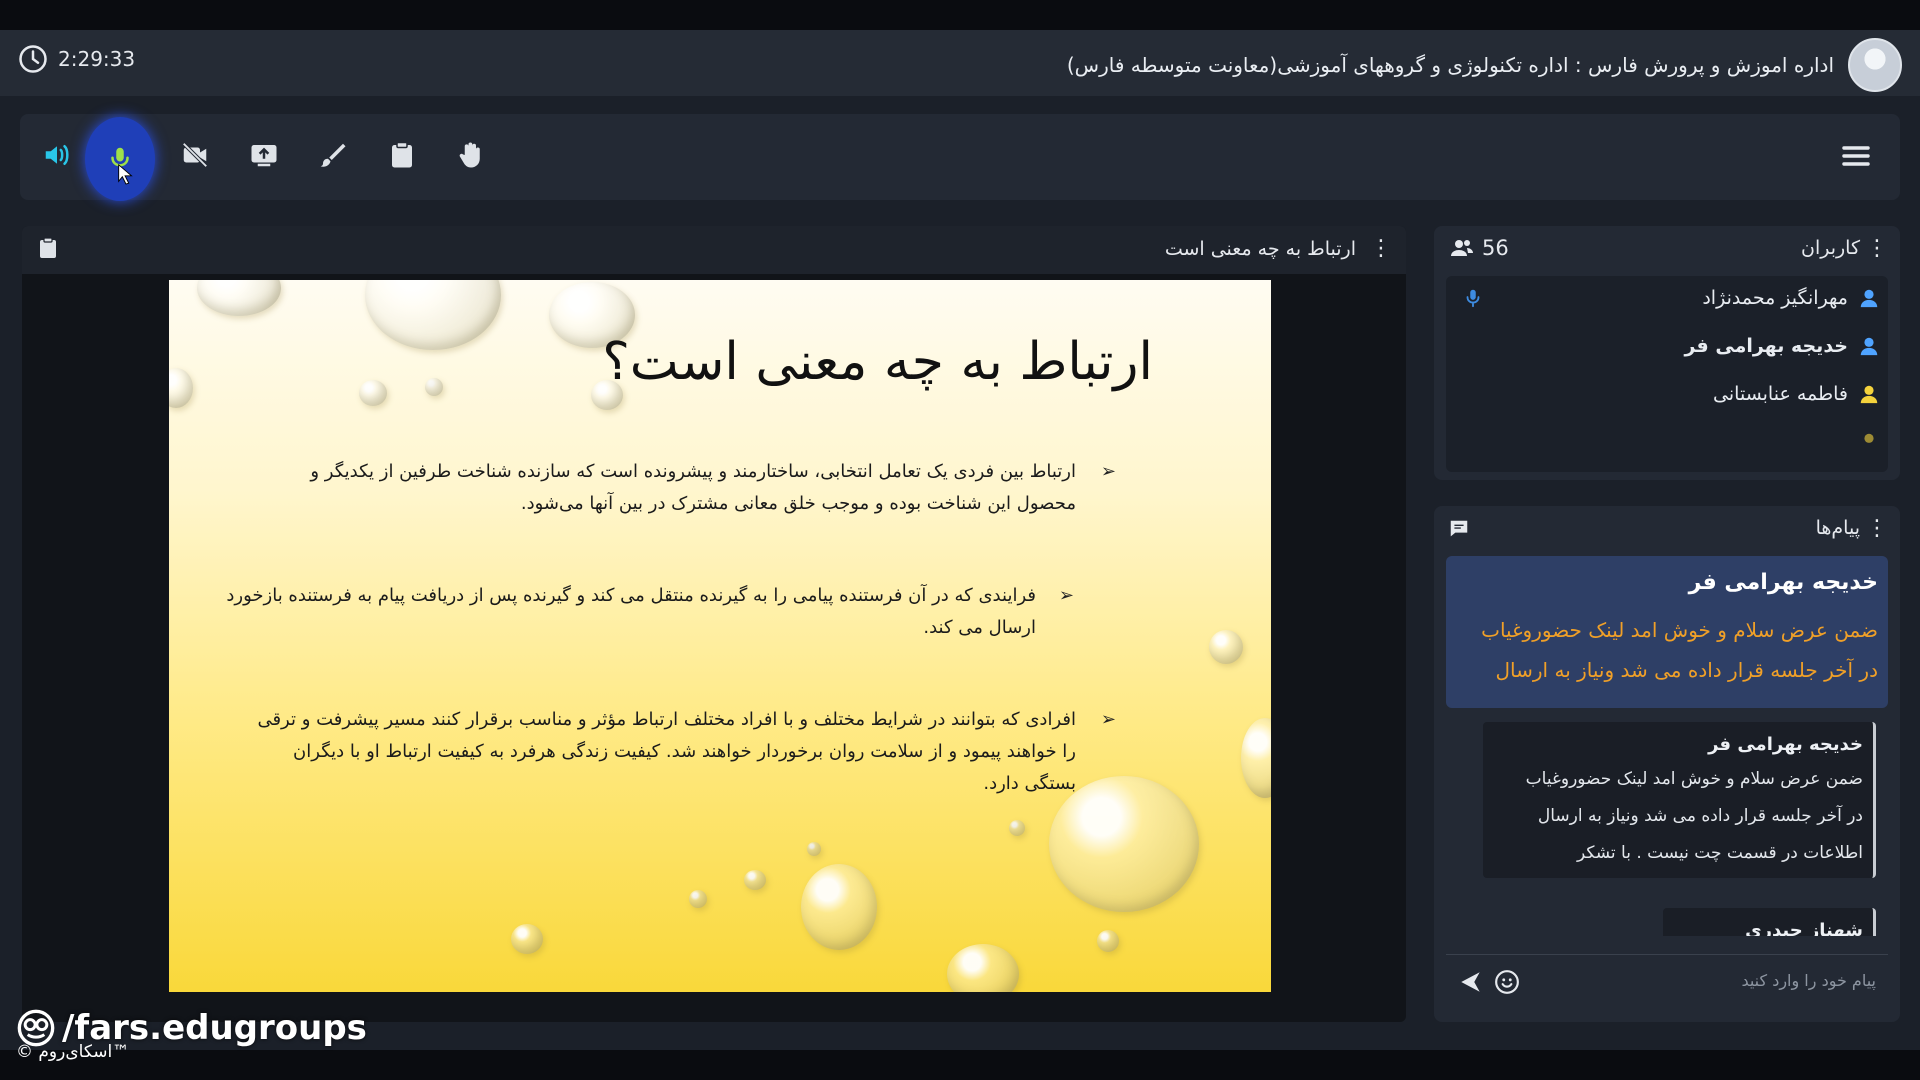 This screenshot has width=1920, height=1080. Describe the element at coordinates (1679, 630) in the screenshot. I see `pinned-line: ضمن عرض سلام و خوش امد لینک حضوروغیاب` at that location.